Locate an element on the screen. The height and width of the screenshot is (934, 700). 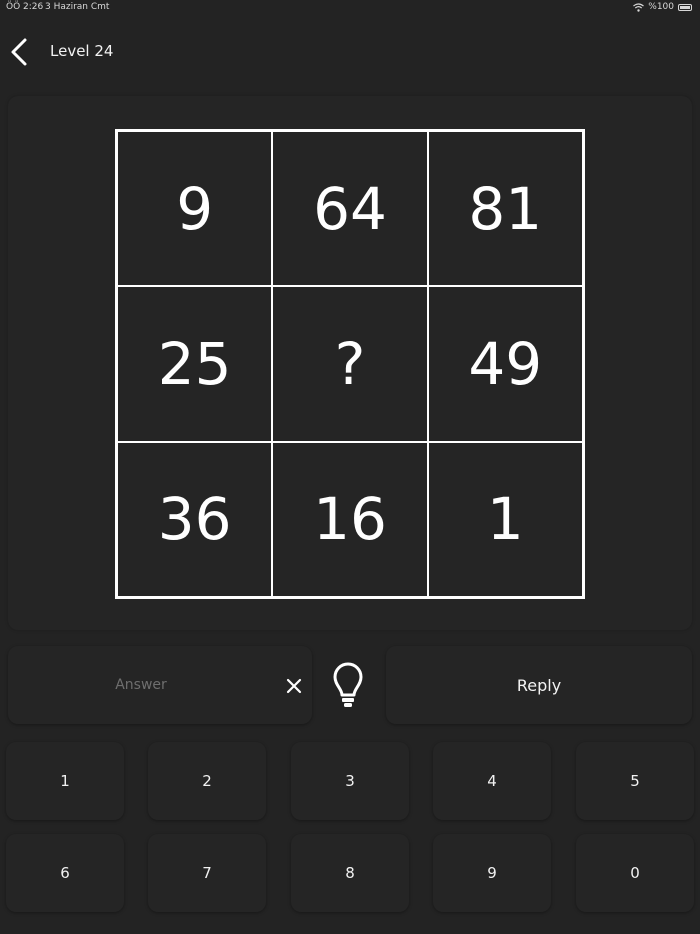
puzzle-cell: 64 is located at coordinates (350, 209).